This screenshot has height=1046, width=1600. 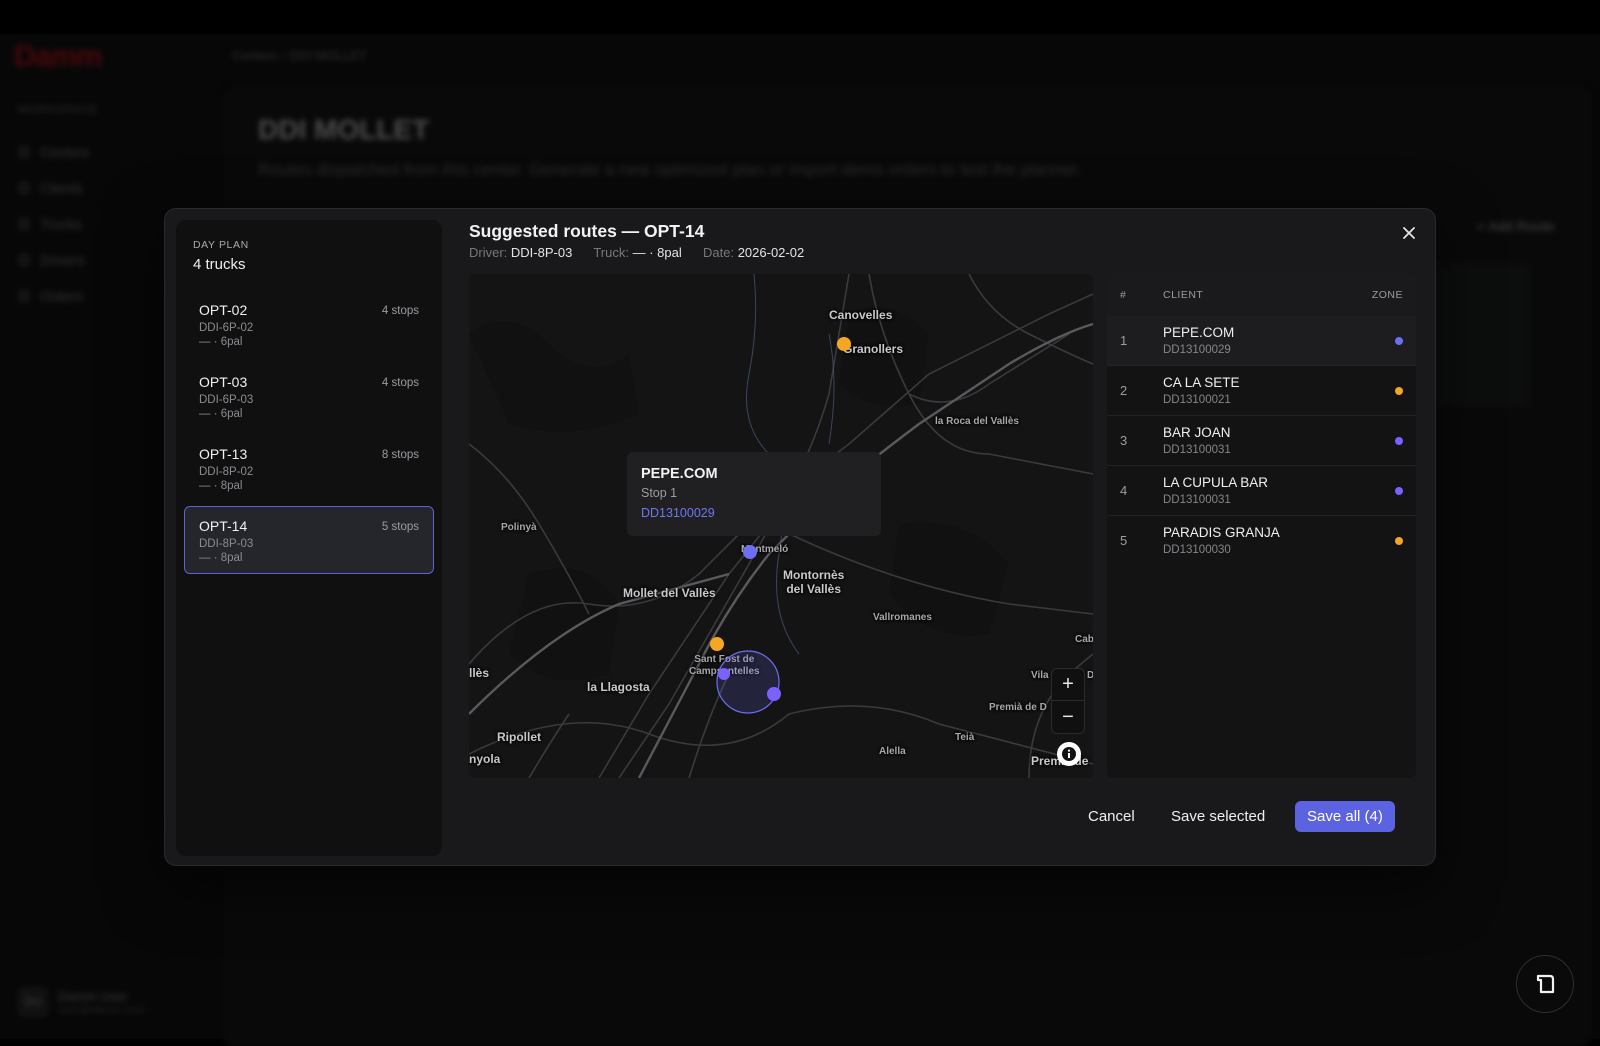 What do you see at coordinates (226, 328) in the screenshot?
I see `truck-driver: DDI-6P-02` at bounding box center [226, 328].